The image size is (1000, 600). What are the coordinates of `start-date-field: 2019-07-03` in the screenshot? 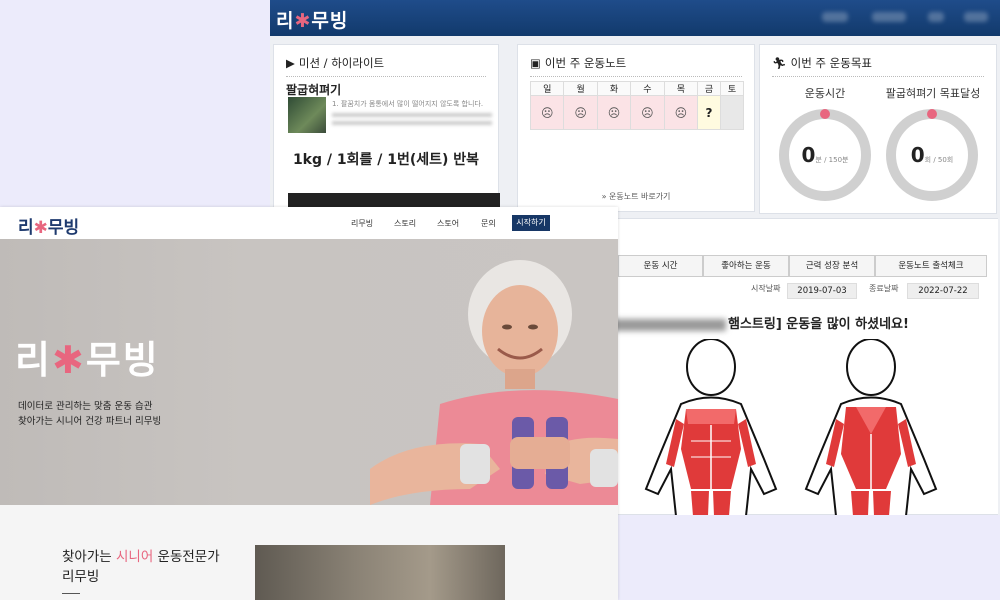 It's located at (822, 291).